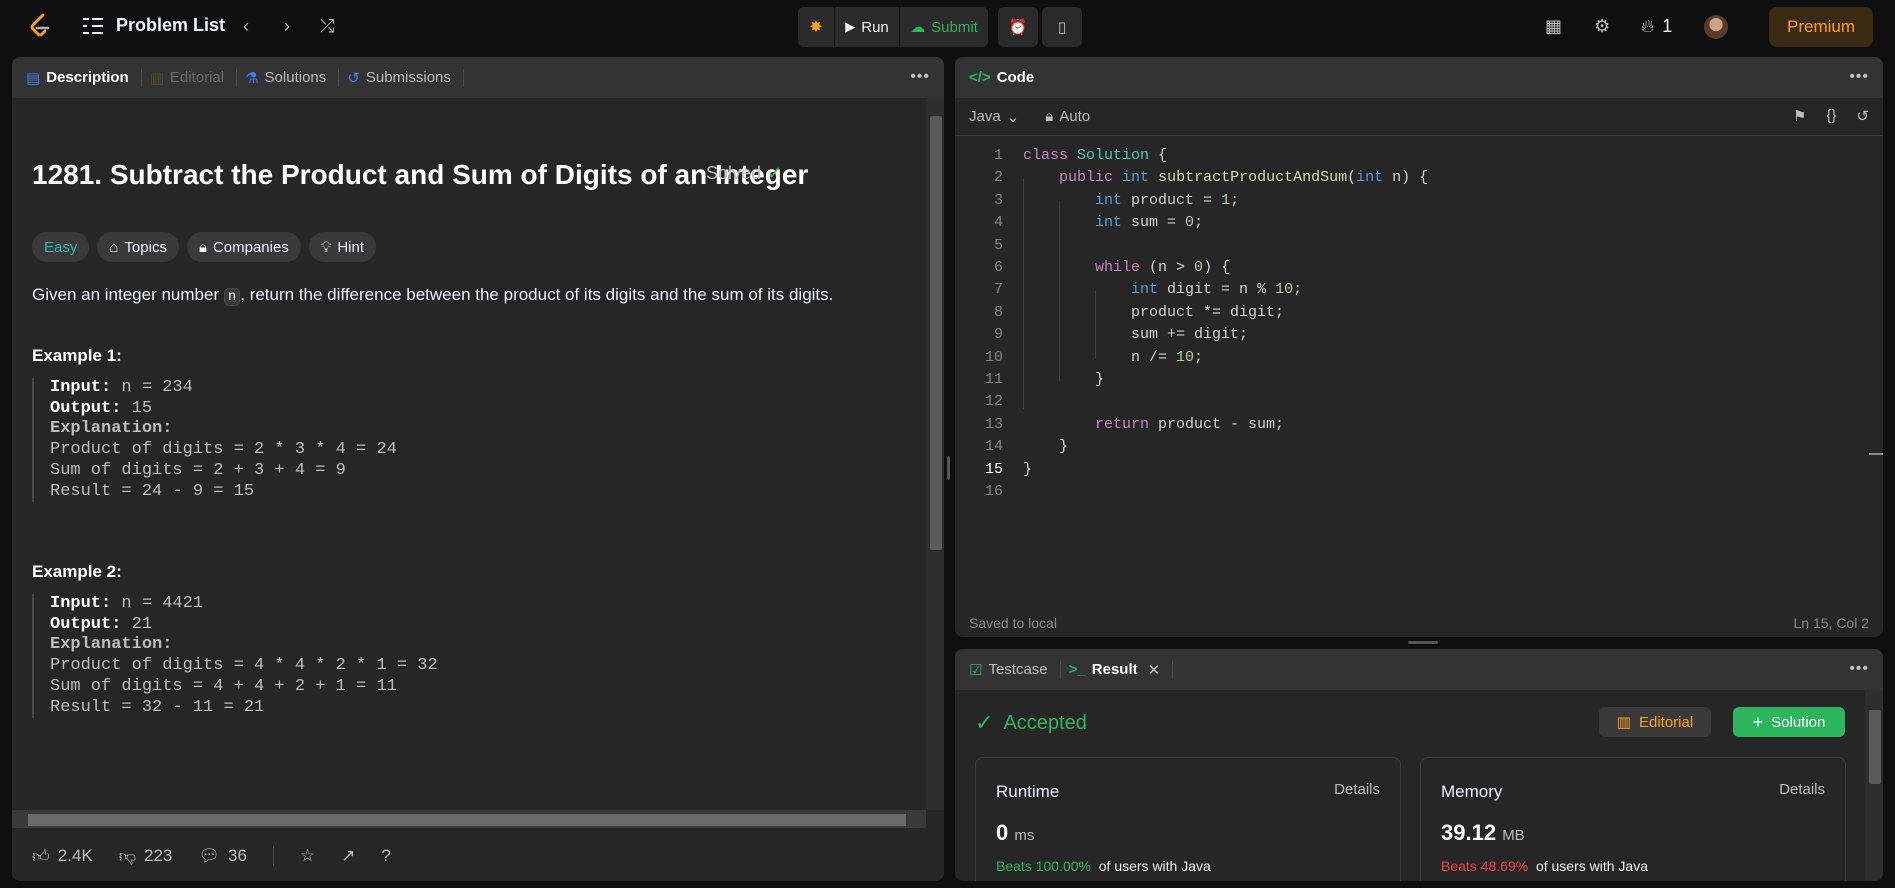 Image resolution: width=1895 pixels, height=888 pixels. I want to click on editorial-button: ▥ Editorial, so click(1655, 722).